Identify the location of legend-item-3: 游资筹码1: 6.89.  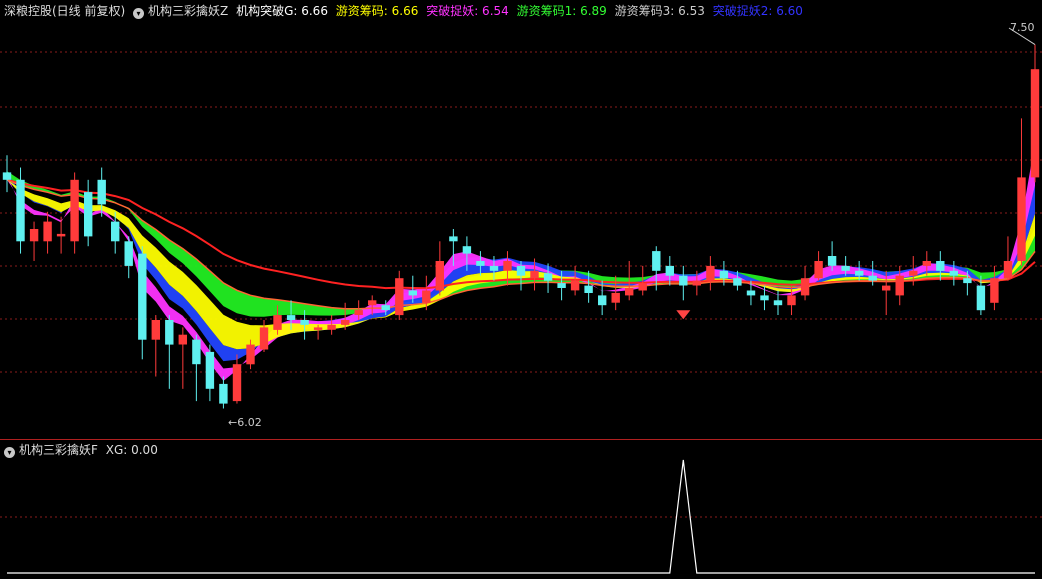
(561, 11).